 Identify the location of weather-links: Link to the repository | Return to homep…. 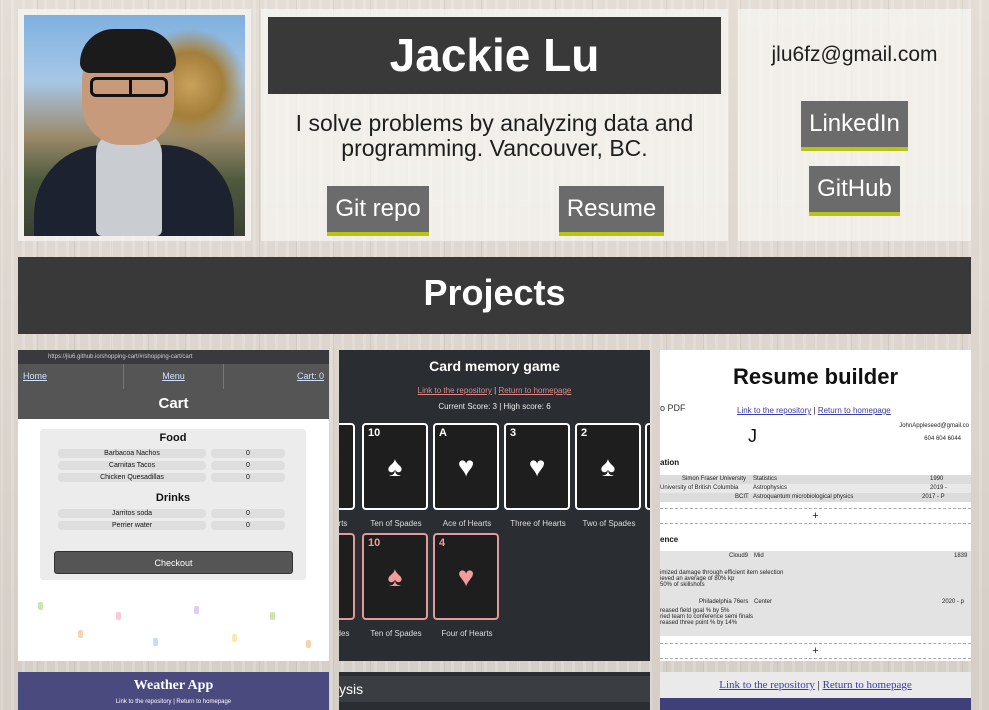
(173, 702).